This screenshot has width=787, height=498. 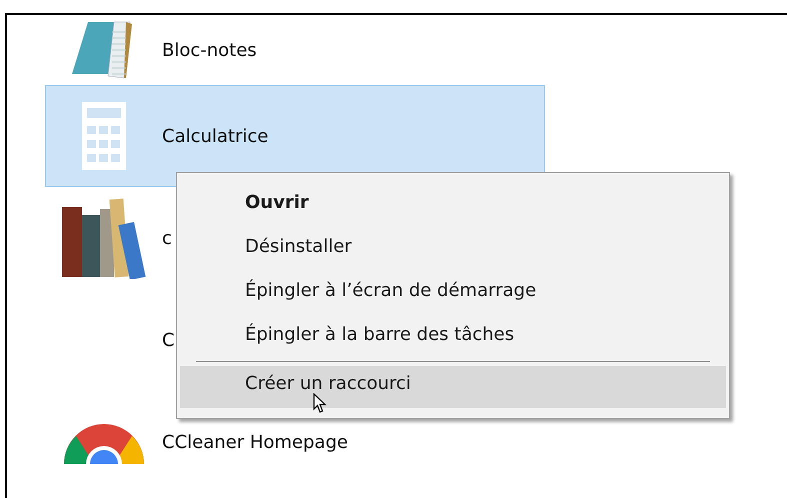 What do you see at coordinates (215, 136) in the screenshot?
I see `app-name: Calculatrice` at bounding box center [215, 136].